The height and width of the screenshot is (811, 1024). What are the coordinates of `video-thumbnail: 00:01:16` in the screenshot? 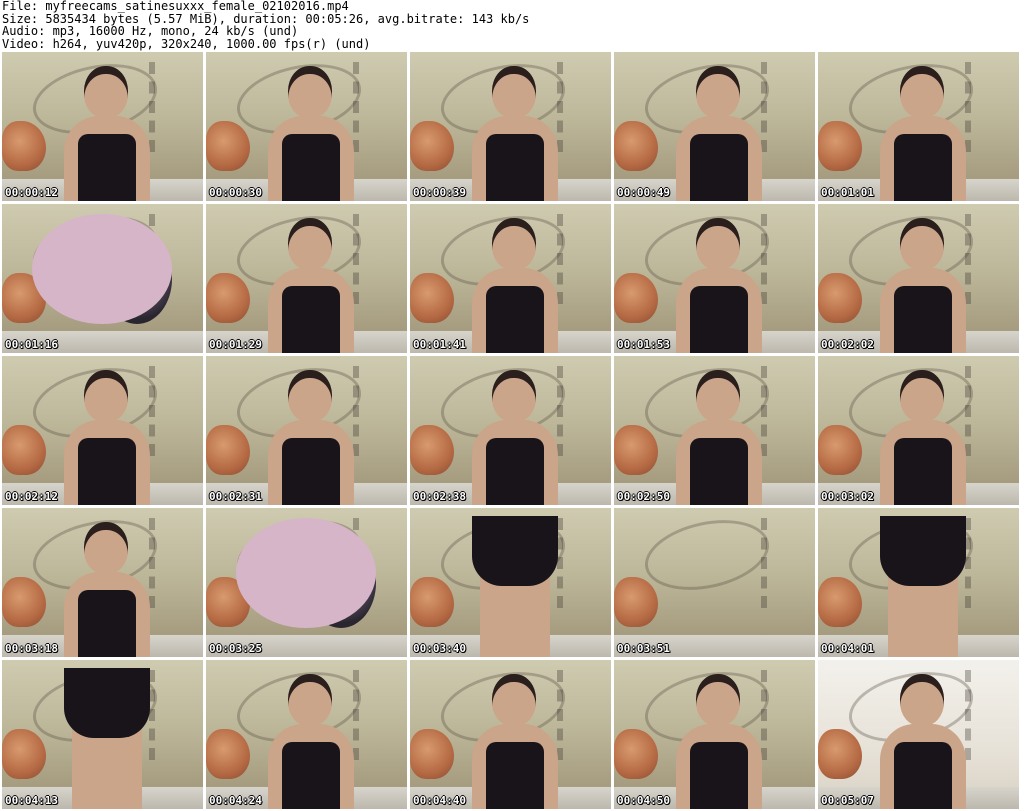 It's located at (102, 278).